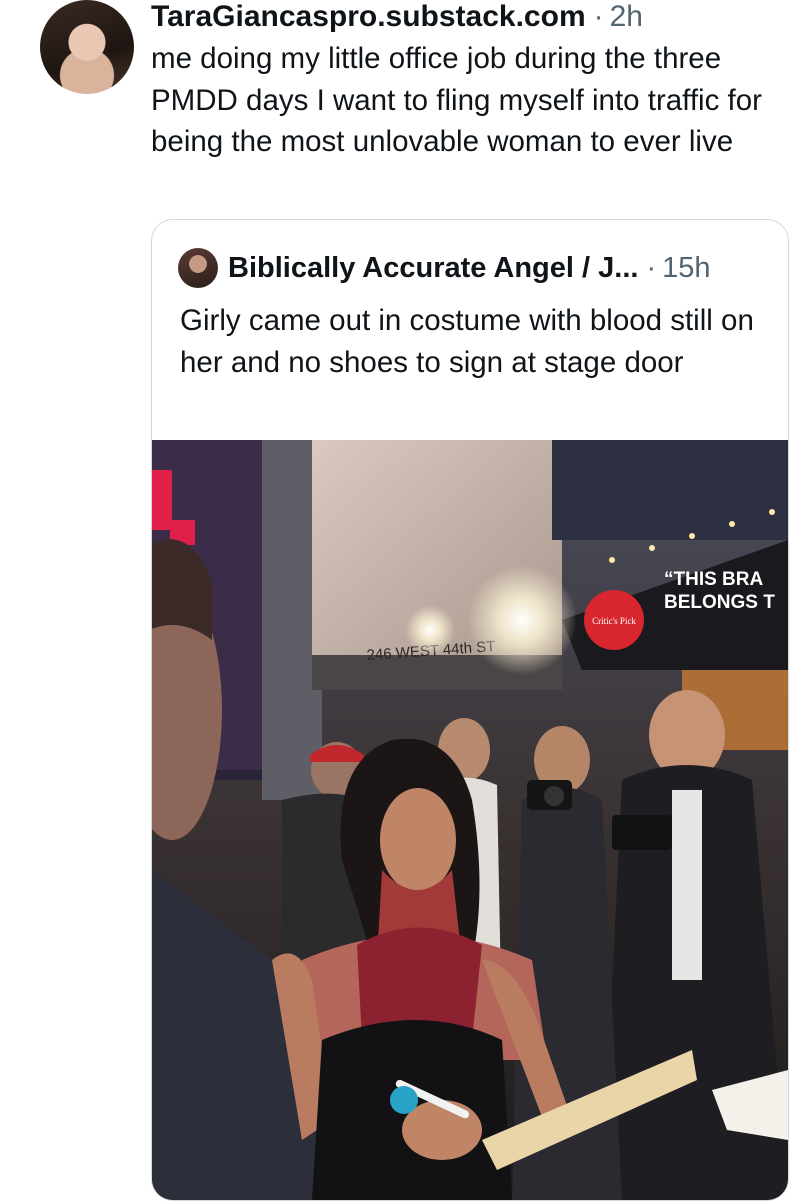 This screenshot has height=1201, width=807. I want to click on author-avatar, so click(87, 47).